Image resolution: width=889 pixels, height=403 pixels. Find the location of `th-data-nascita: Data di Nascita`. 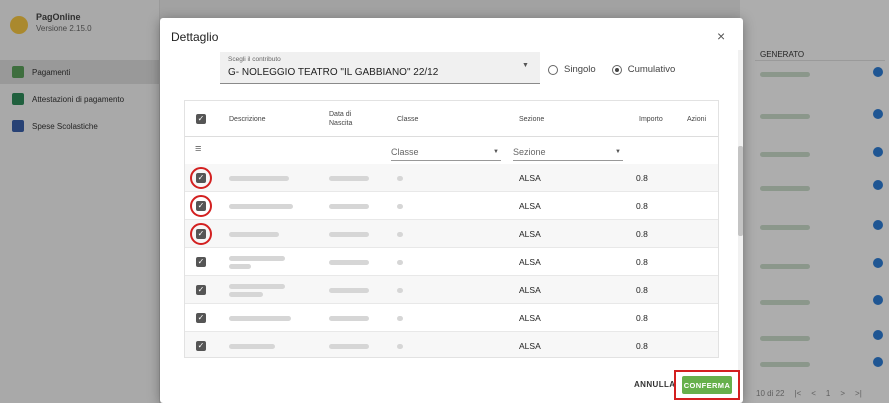

th-data-nascita: Data di Nascita is located at coordinates (349, 119).